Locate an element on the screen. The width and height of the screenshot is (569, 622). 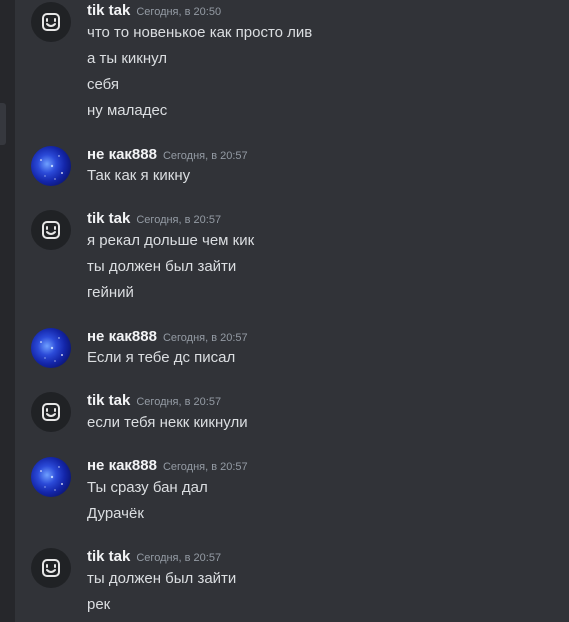
channel-sidebar-edge is located at coordinates (7, 311).